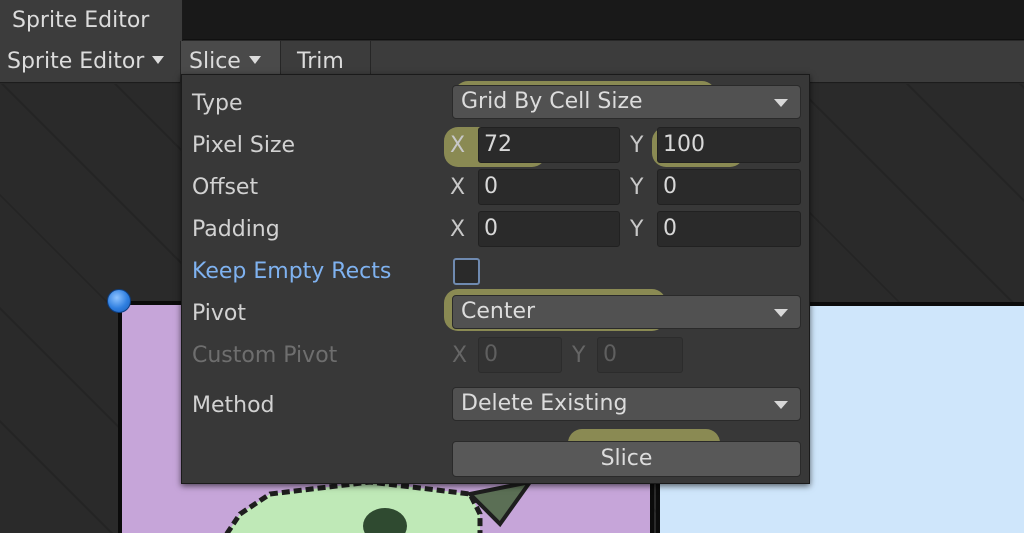 This screenshot has width=1024, height=533. What do you see at coordinates (729, 187) in the screenshot?
I see `offset-y-field: 0` at bounding box center [729, 187].